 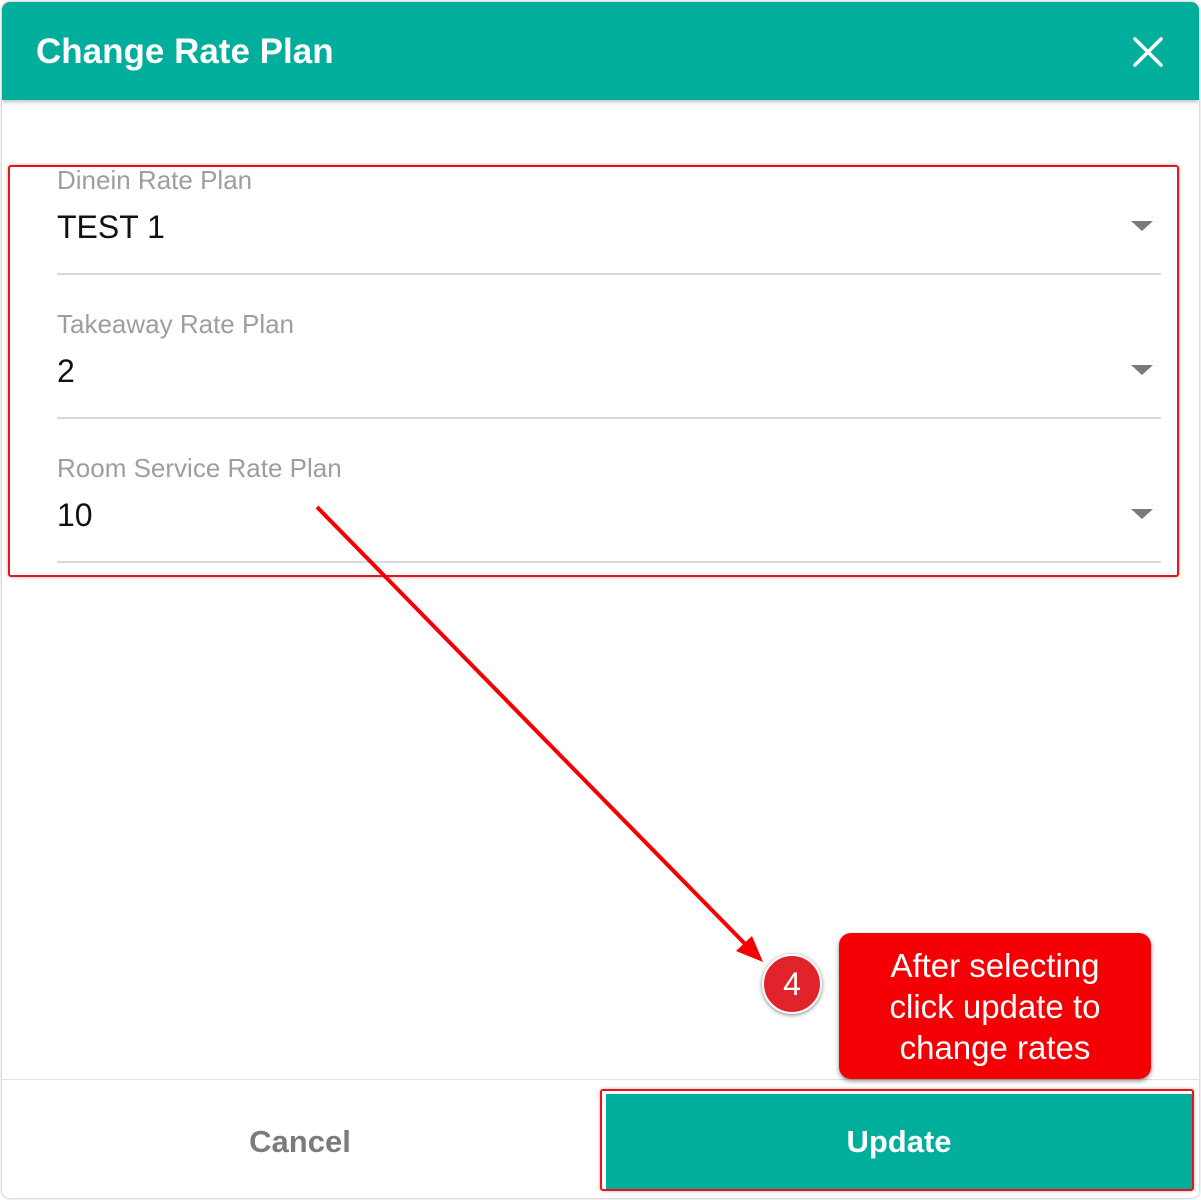 I want to click on dialog-title: Change Rate Plan, so click(x=185, y=51).